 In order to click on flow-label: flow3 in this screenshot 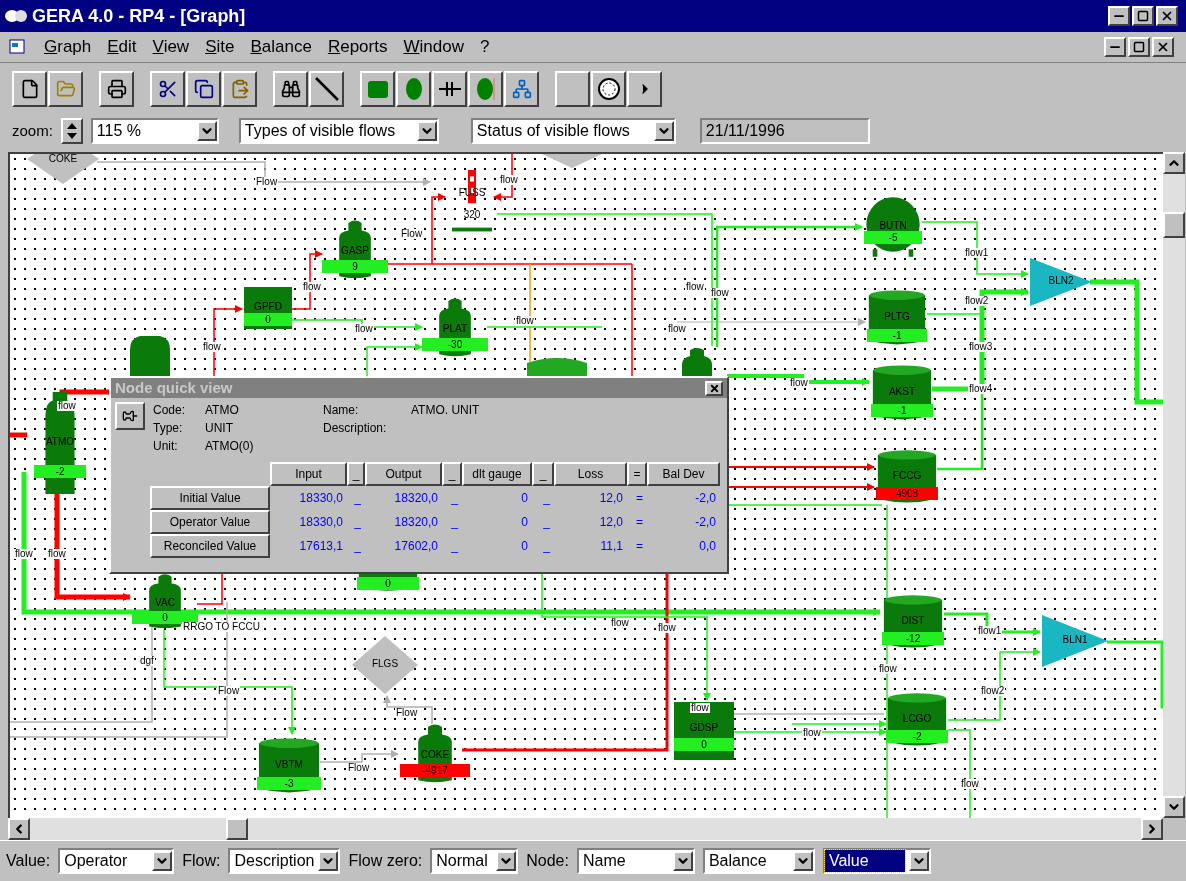, I will do `click(981, 347)`.